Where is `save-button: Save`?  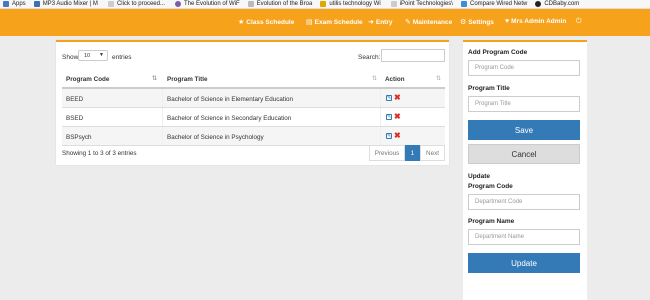
save-button: Save is located at coordinates (524, 130).